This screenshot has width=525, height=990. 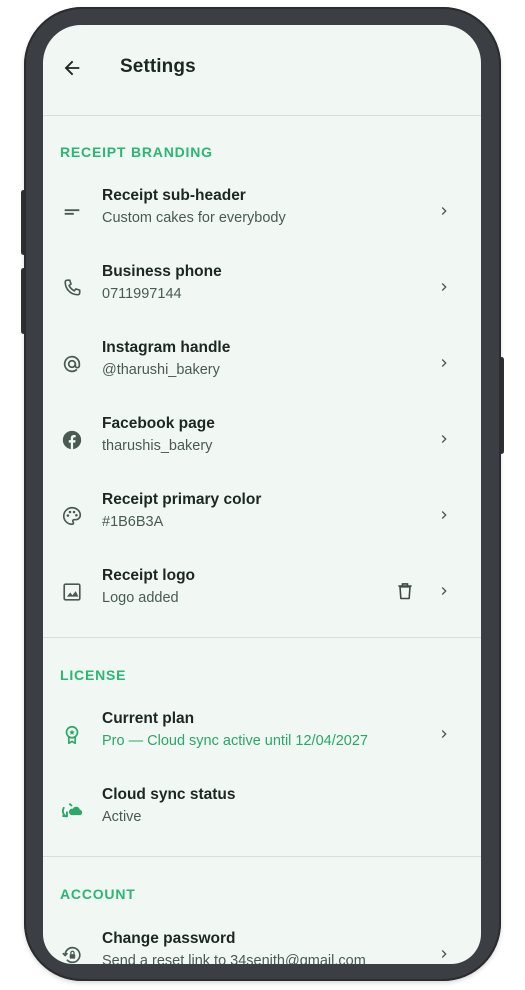 What do you see at coordinates (169, 794) in the screenshot?
I see `setting-label: Cloud sync status` at bounding box center [169, 794].